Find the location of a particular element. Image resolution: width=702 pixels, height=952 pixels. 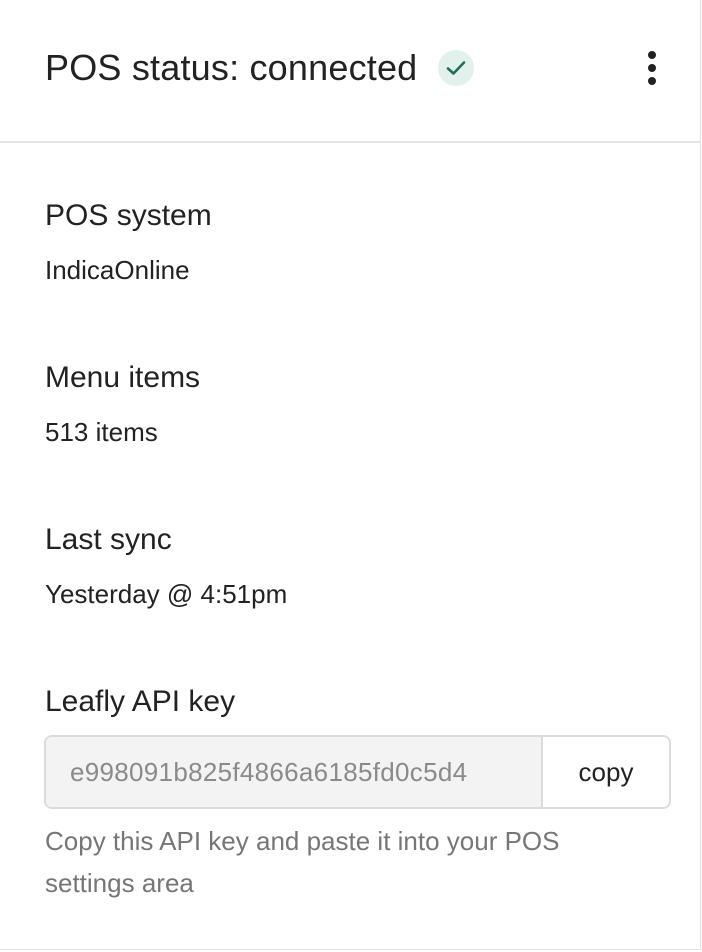

kebab-menu-icon is located at coordinates (652, 68).